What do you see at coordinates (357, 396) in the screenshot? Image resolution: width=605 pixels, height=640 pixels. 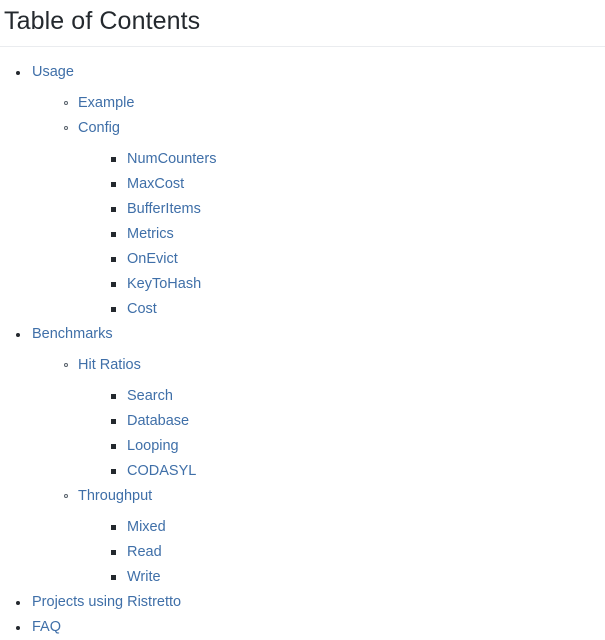 I see `toc-item: Search` at bounding box center [357, 396].